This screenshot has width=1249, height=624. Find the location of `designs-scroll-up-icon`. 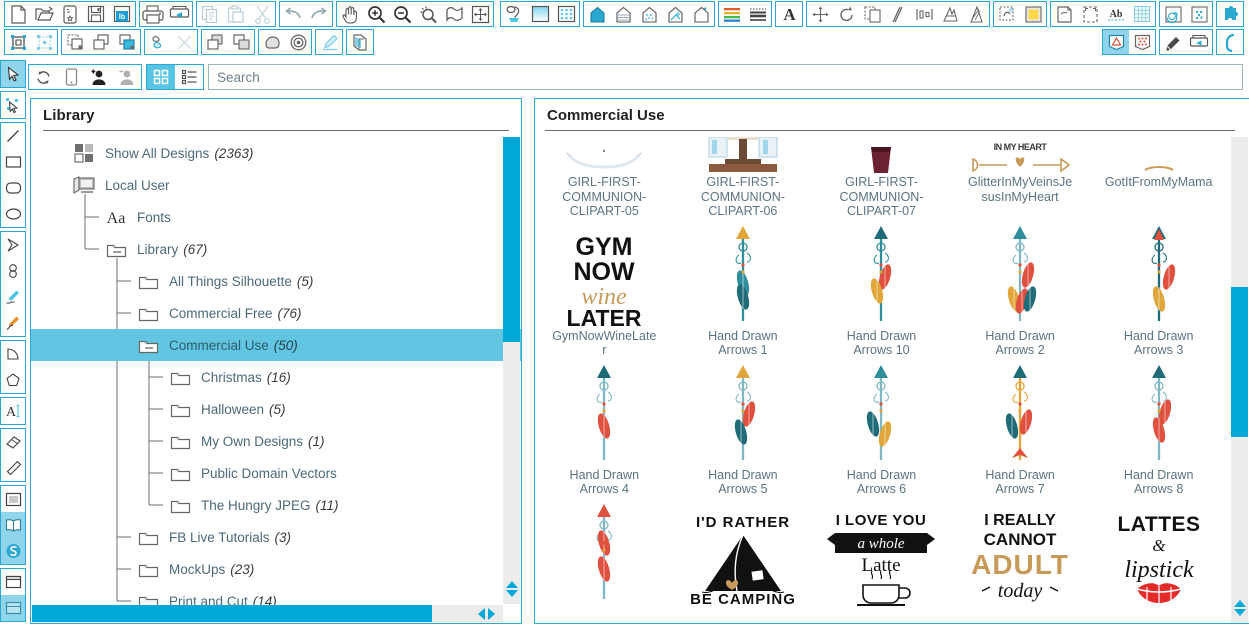

designs-scroll-up-icon is located at coordinates (1239, 603).